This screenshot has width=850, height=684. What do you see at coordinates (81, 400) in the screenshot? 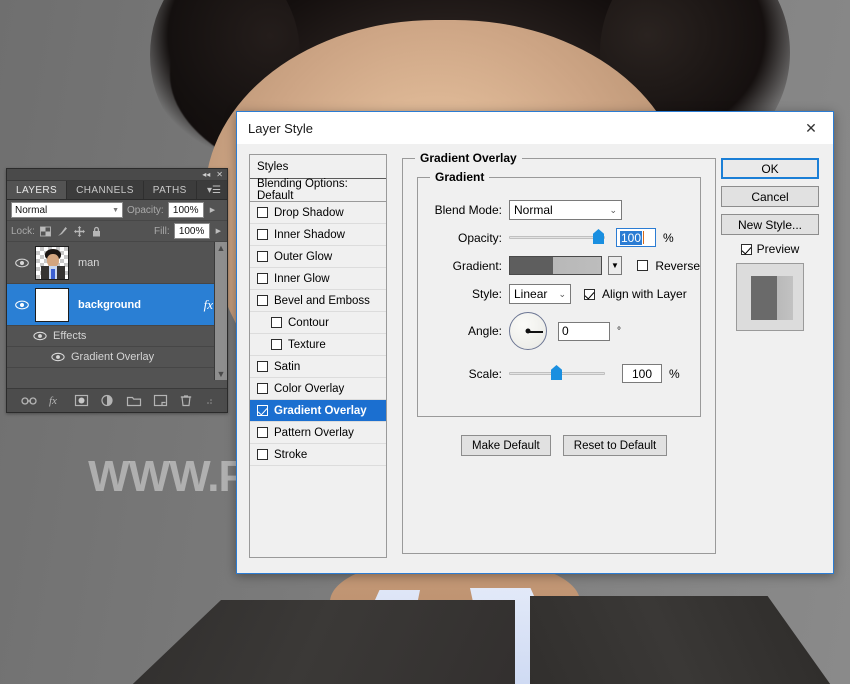
I see `add-layer-mask-icon` at bounding box center [81, 400].